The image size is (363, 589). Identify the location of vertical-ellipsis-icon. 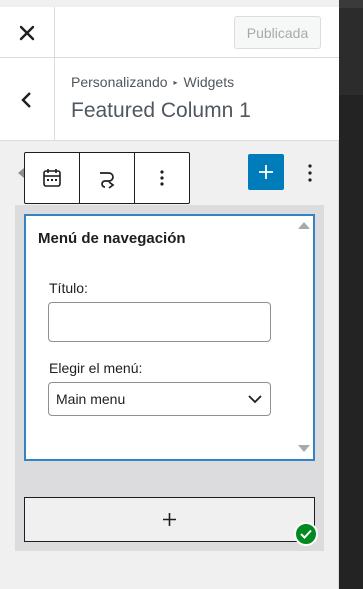
(310, 173).